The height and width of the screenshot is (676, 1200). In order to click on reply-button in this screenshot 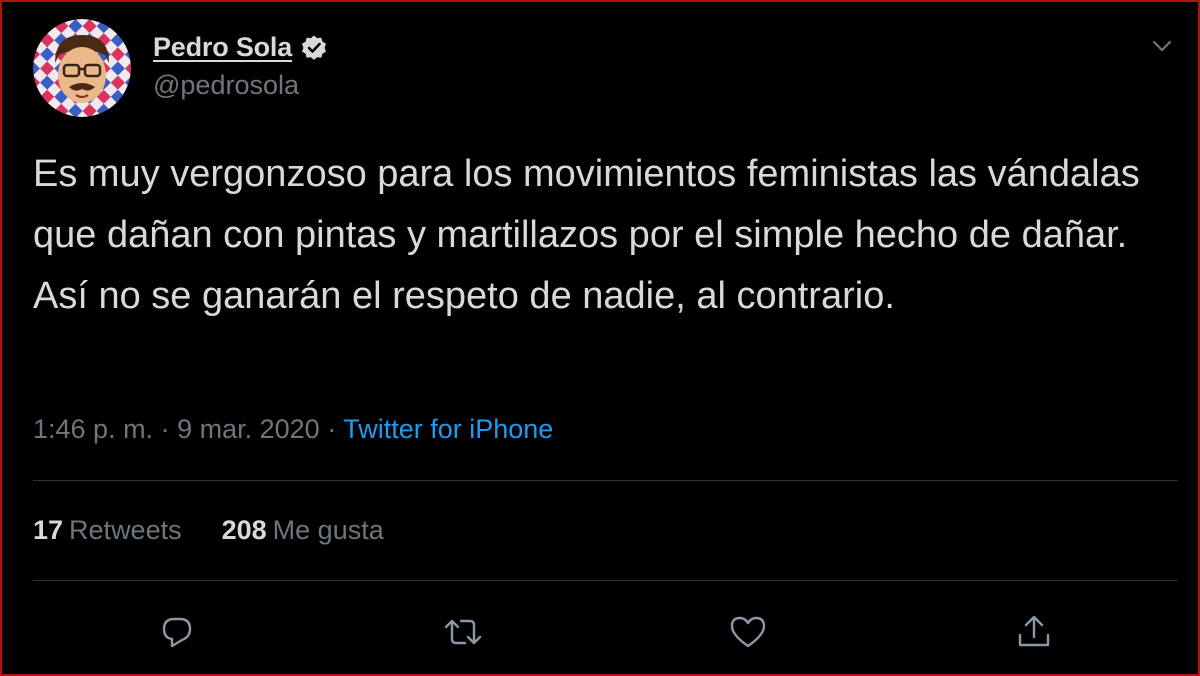, I will do `click(177, 634)`.